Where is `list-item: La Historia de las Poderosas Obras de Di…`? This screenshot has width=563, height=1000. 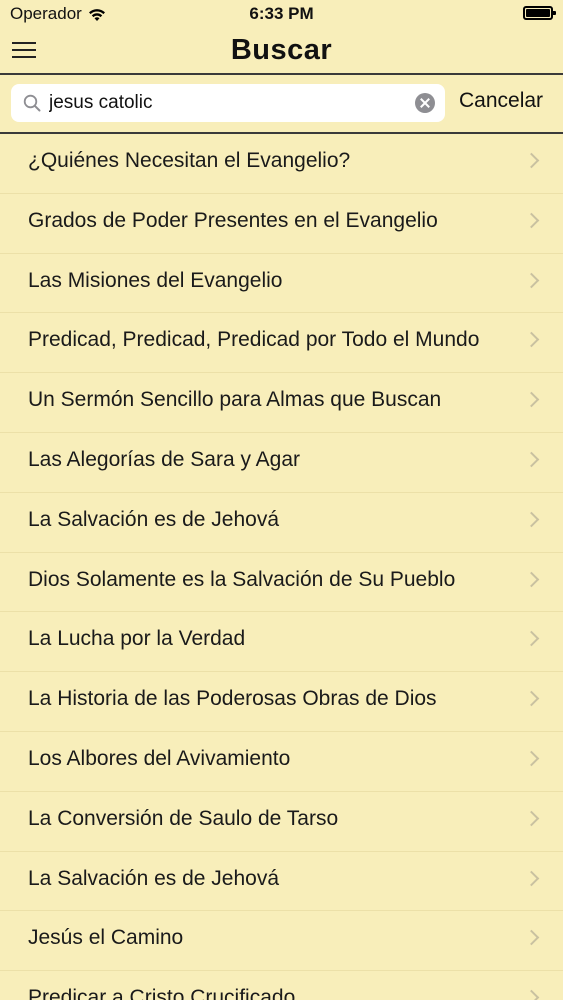 list-item: La Historia de las Poderosas Obras de Di… is located at coordinates (281, 702).